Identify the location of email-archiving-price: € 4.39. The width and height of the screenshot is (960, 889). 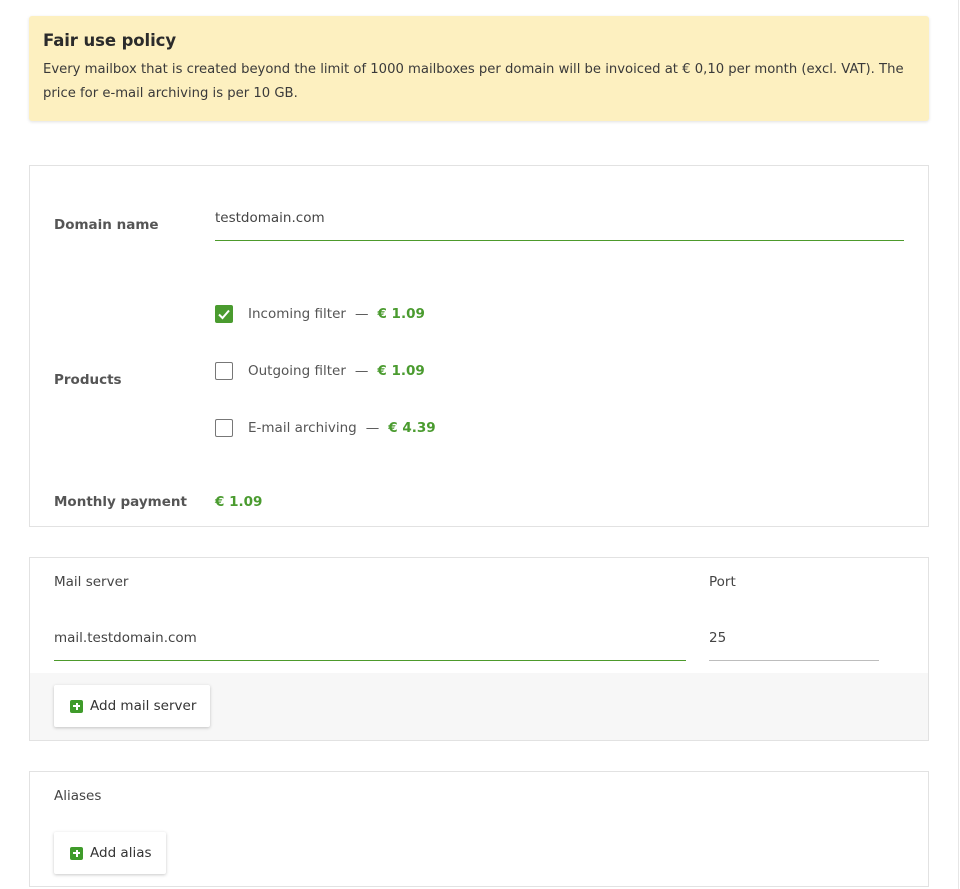
(412, 428).